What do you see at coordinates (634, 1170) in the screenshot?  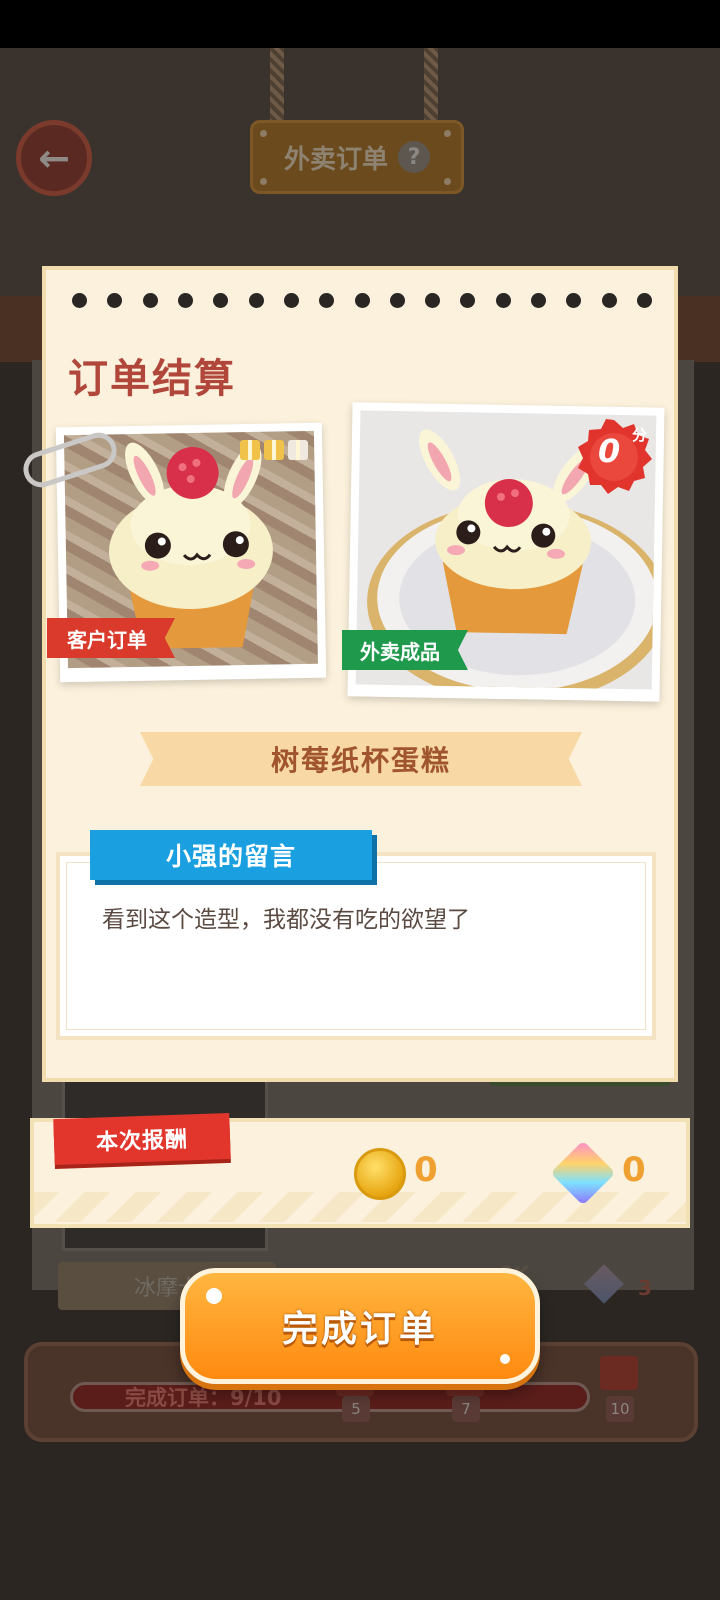 I see `gem-reward-value: 0` at bounding box center [634, 1170].